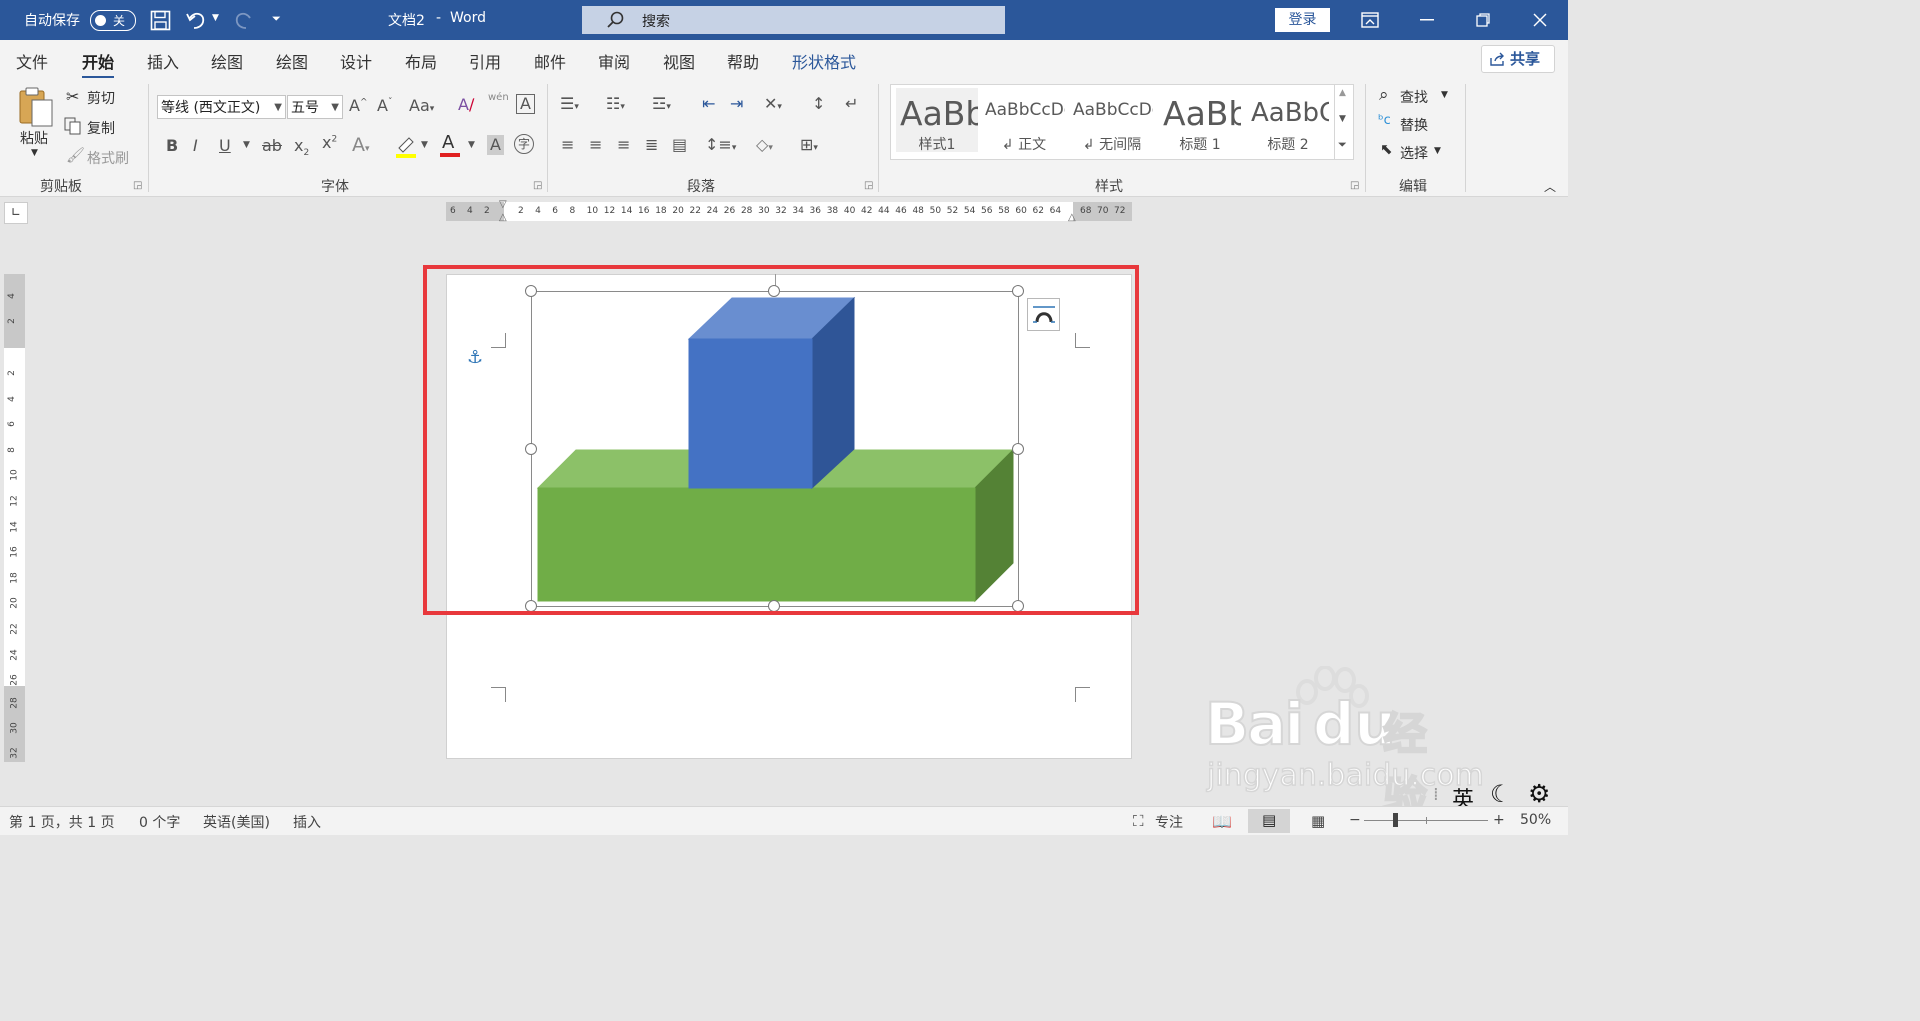 The height and width of the screenshot is (1021, 1920). Describe the element at coordinates (406, 146) in the screenshot. I see `highlighter-icon` at that location.